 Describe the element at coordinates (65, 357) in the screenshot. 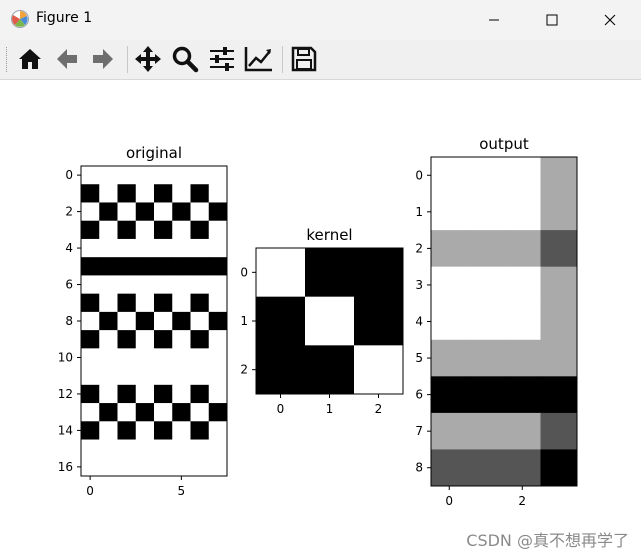

I see `y-tick-label: 10` at that location.